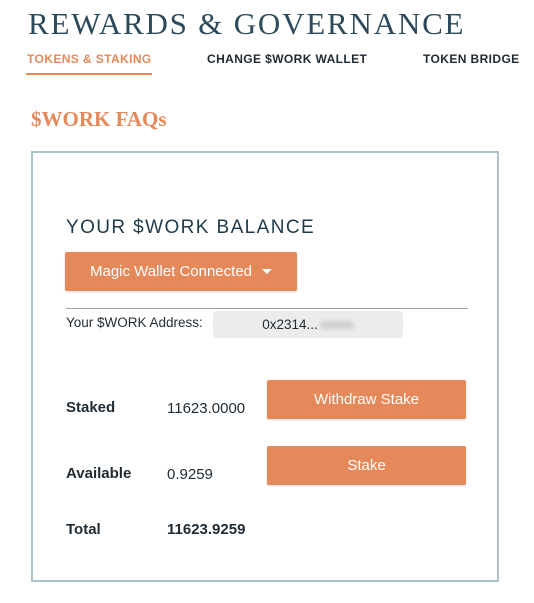 Image resolution: width=534 pixels, height=603 pixels. What do you see at coordinates (247, 23) in the screenshot?
I see `page-title: REWARDS & GOVERNANCE` at bounding box center [247, 23].